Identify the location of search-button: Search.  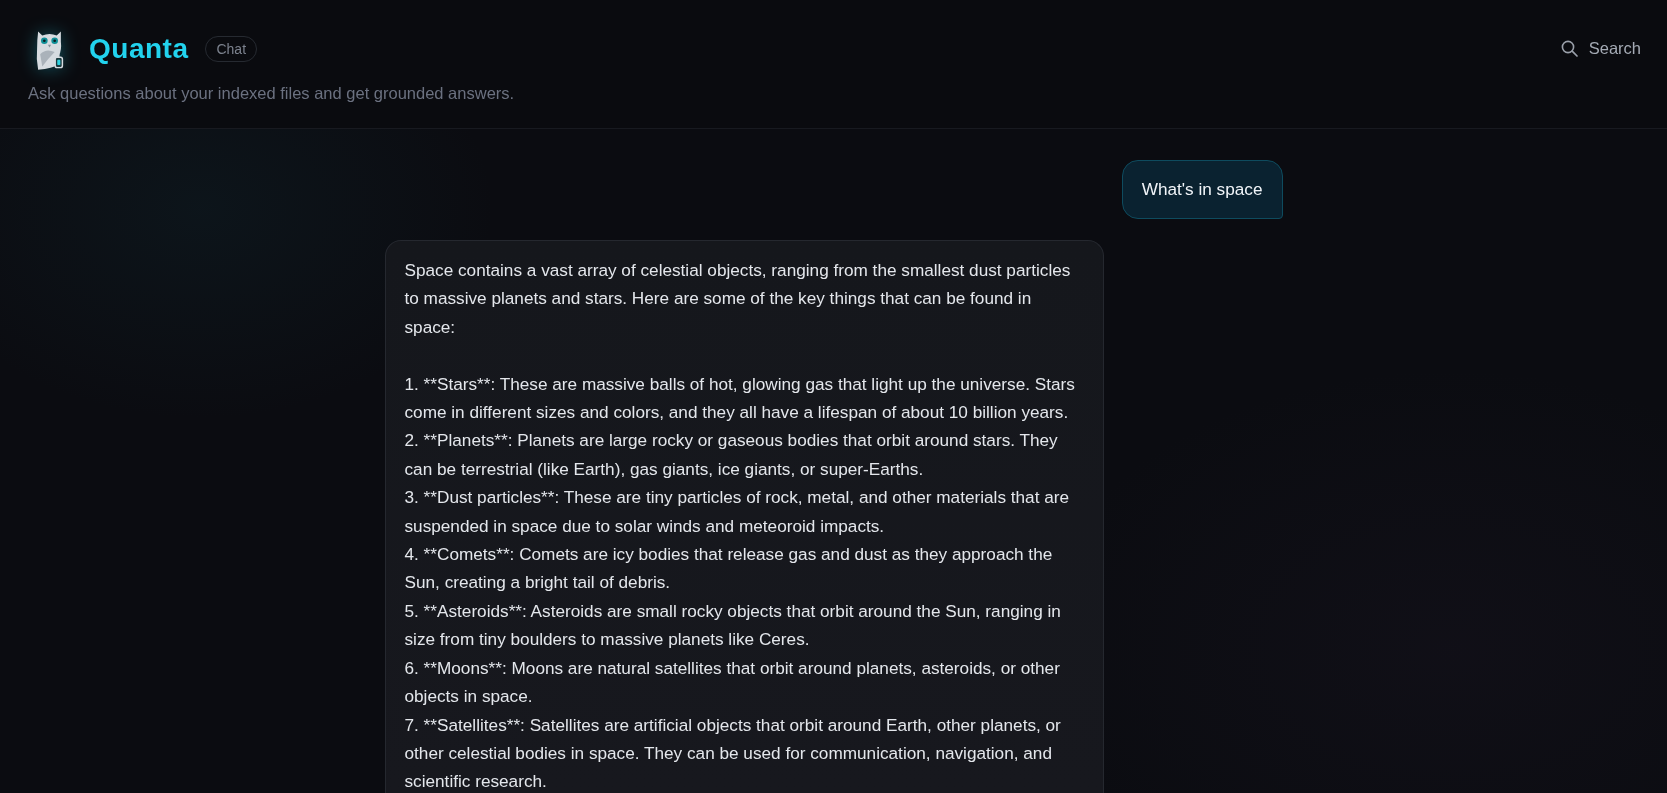
(1600, 48).